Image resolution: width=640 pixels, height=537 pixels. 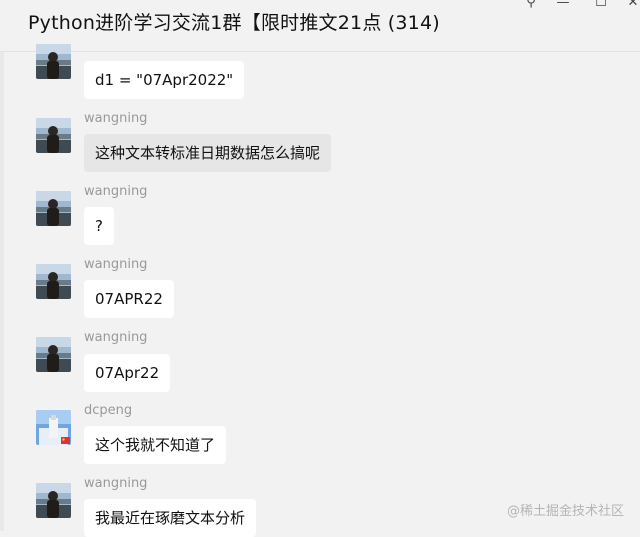 What do you see at coordinates (99, 226) in the screenshot?
I see `message-bubble: ?` at bounding box center [99, 226].